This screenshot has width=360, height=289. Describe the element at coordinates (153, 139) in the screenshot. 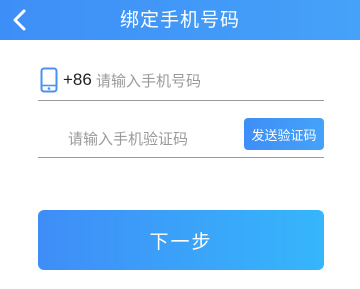

I see `verify-code-input` at that location.